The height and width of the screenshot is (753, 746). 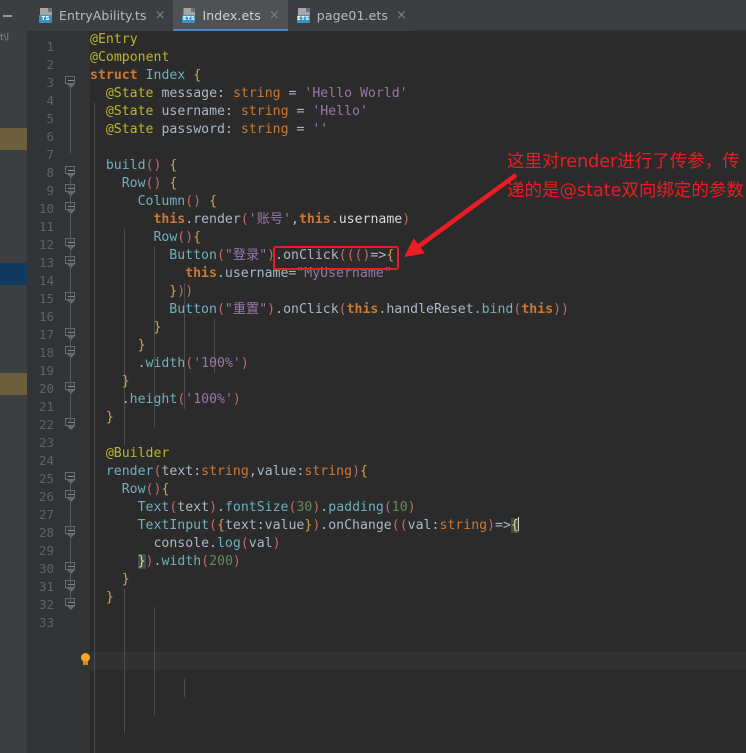 What do you see at coordinates (46, 550) in the screenshot?
I see `line-number: 29` at bounding box center [46, 550].